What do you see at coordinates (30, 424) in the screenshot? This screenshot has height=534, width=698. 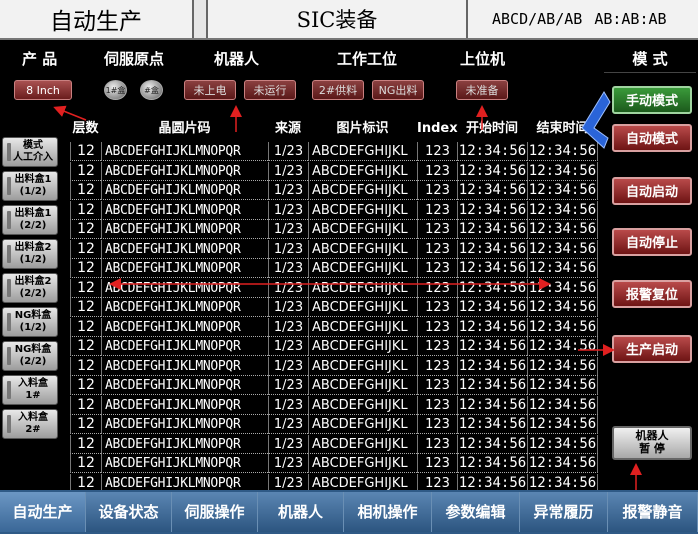 I see `side-button-9: 入料盒 2#` at bounding box center [30, 424].